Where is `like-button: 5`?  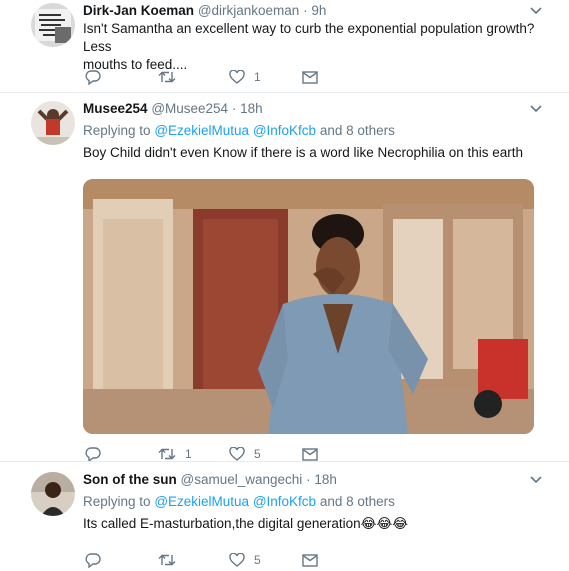
like-button: 5 is located at coordinates (245, 560).